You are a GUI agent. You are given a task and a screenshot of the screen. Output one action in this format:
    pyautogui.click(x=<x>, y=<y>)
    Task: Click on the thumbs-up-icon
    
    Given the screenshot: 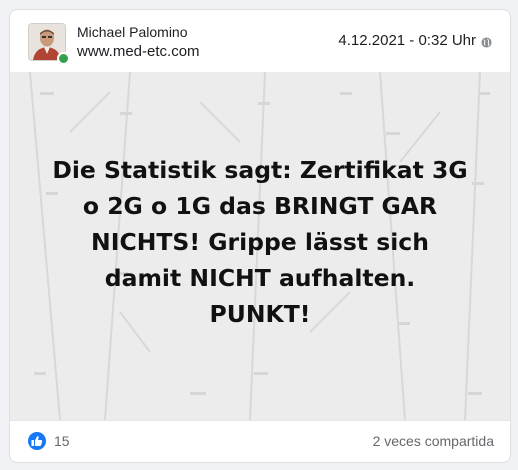 What is the action you would take?
    pyautogui.click(x=37, y=441)
    